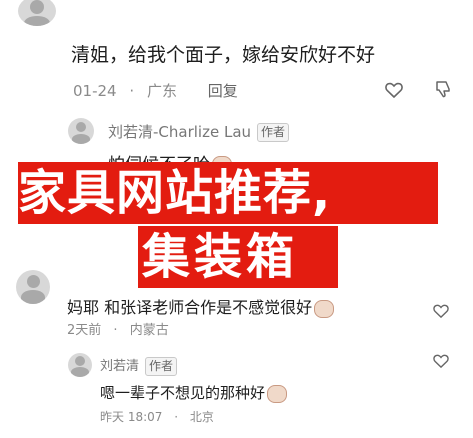 The width and height of the screenshot is (473, 438). I want to click on thumbs-down-icon, so click(443, 89).